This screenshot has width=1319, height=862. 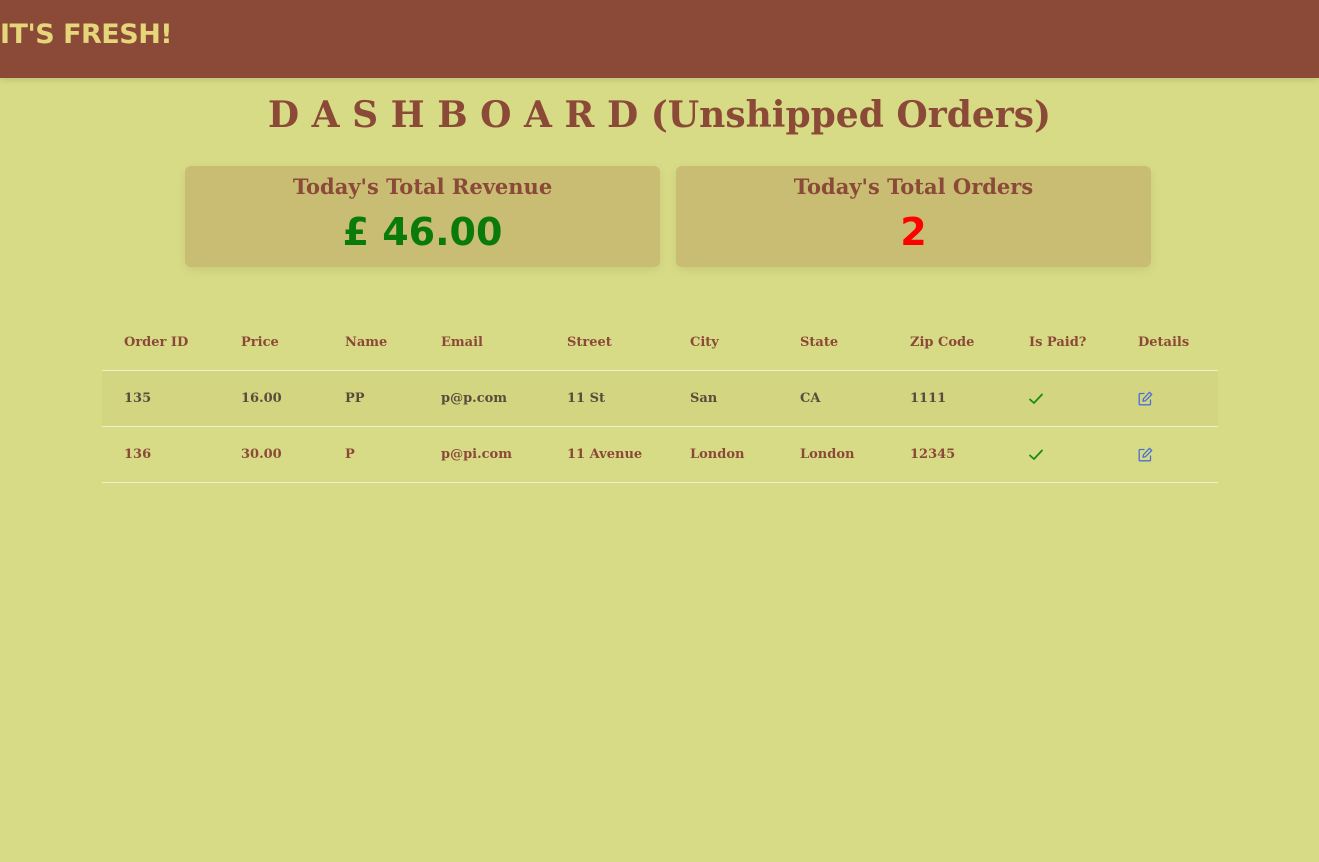 I want to click on column-header-street: Street, so click(x=606, y=342).